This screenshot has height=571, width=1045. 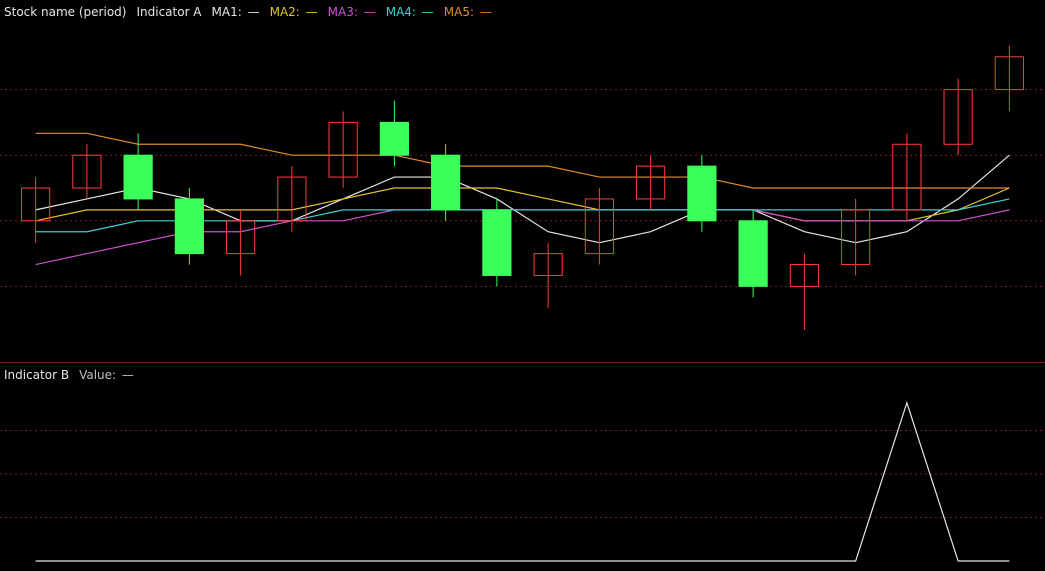 I want to click on ma4-label: MA4, so click(x=398, y=12).